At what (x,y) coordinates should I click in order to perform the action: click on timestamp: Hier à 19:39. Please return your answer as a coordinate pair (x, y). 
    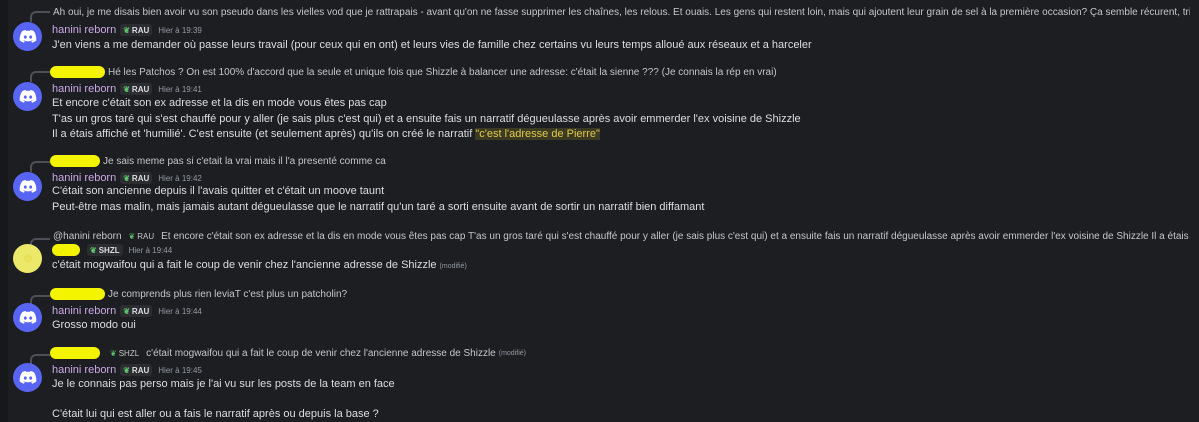
    Looking at the image, I should click on (180, 30).